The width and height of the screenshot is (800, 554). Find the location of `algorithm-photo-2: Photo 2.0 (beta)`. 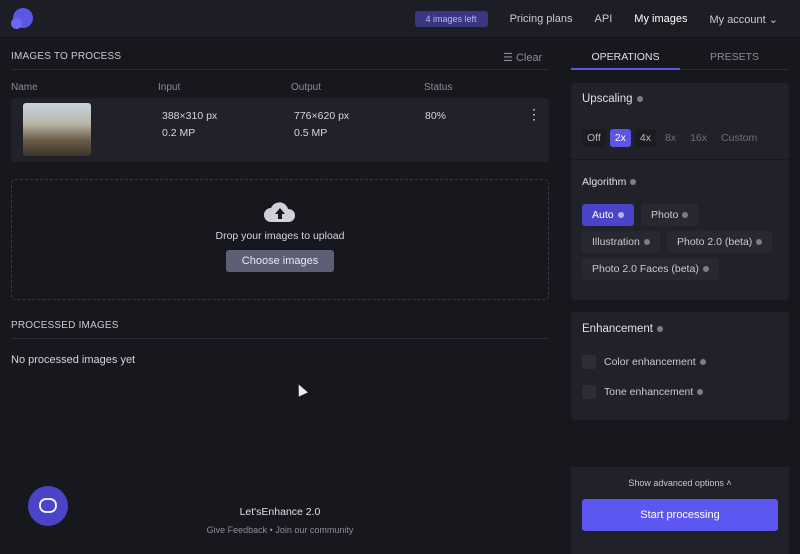

algorithm-photo-2: Photo 2.0 (beta) is located at coordinates (720, 242).